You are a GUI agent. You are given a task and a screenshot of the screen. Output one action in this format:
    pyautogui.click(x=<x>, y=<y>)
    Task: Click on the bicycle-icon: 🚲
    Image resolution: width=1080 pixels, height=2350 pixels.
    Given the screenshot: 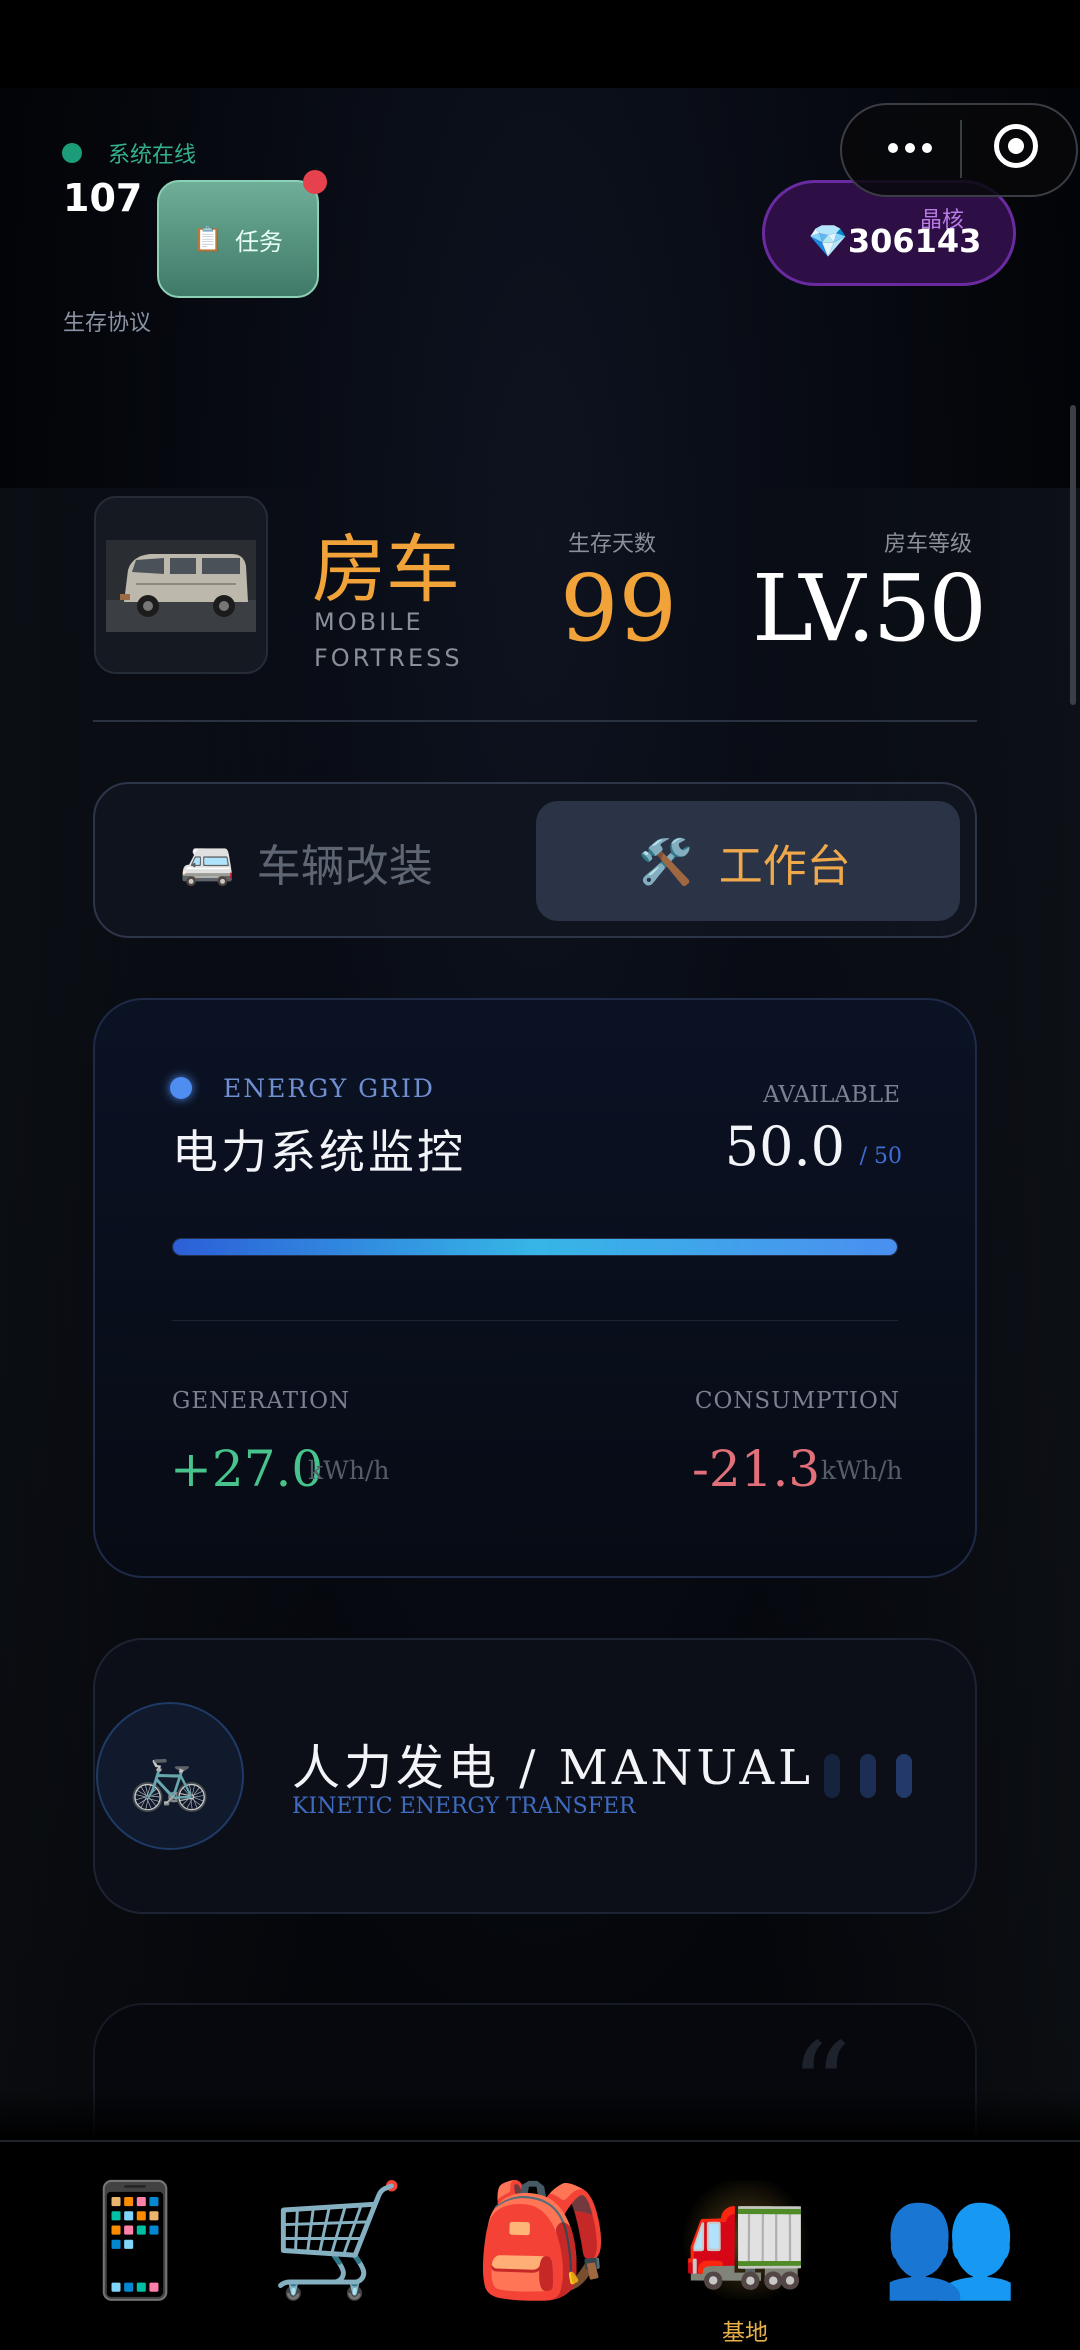 What is the action you would take?
    pyautogui.click(x=170, y=1776)
    